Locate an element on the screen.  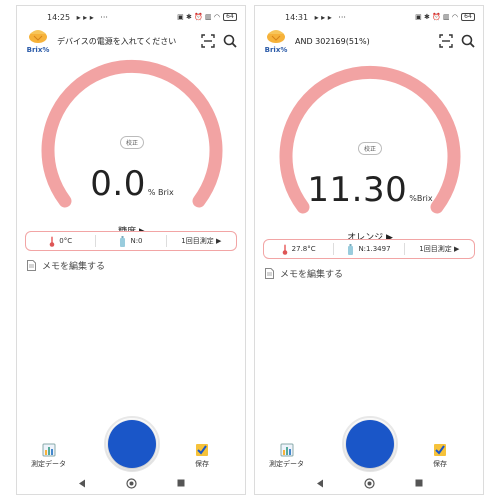
status-left: 14:25 ▸ ▸ ▸ ··· is located at coordinates (77, 17).